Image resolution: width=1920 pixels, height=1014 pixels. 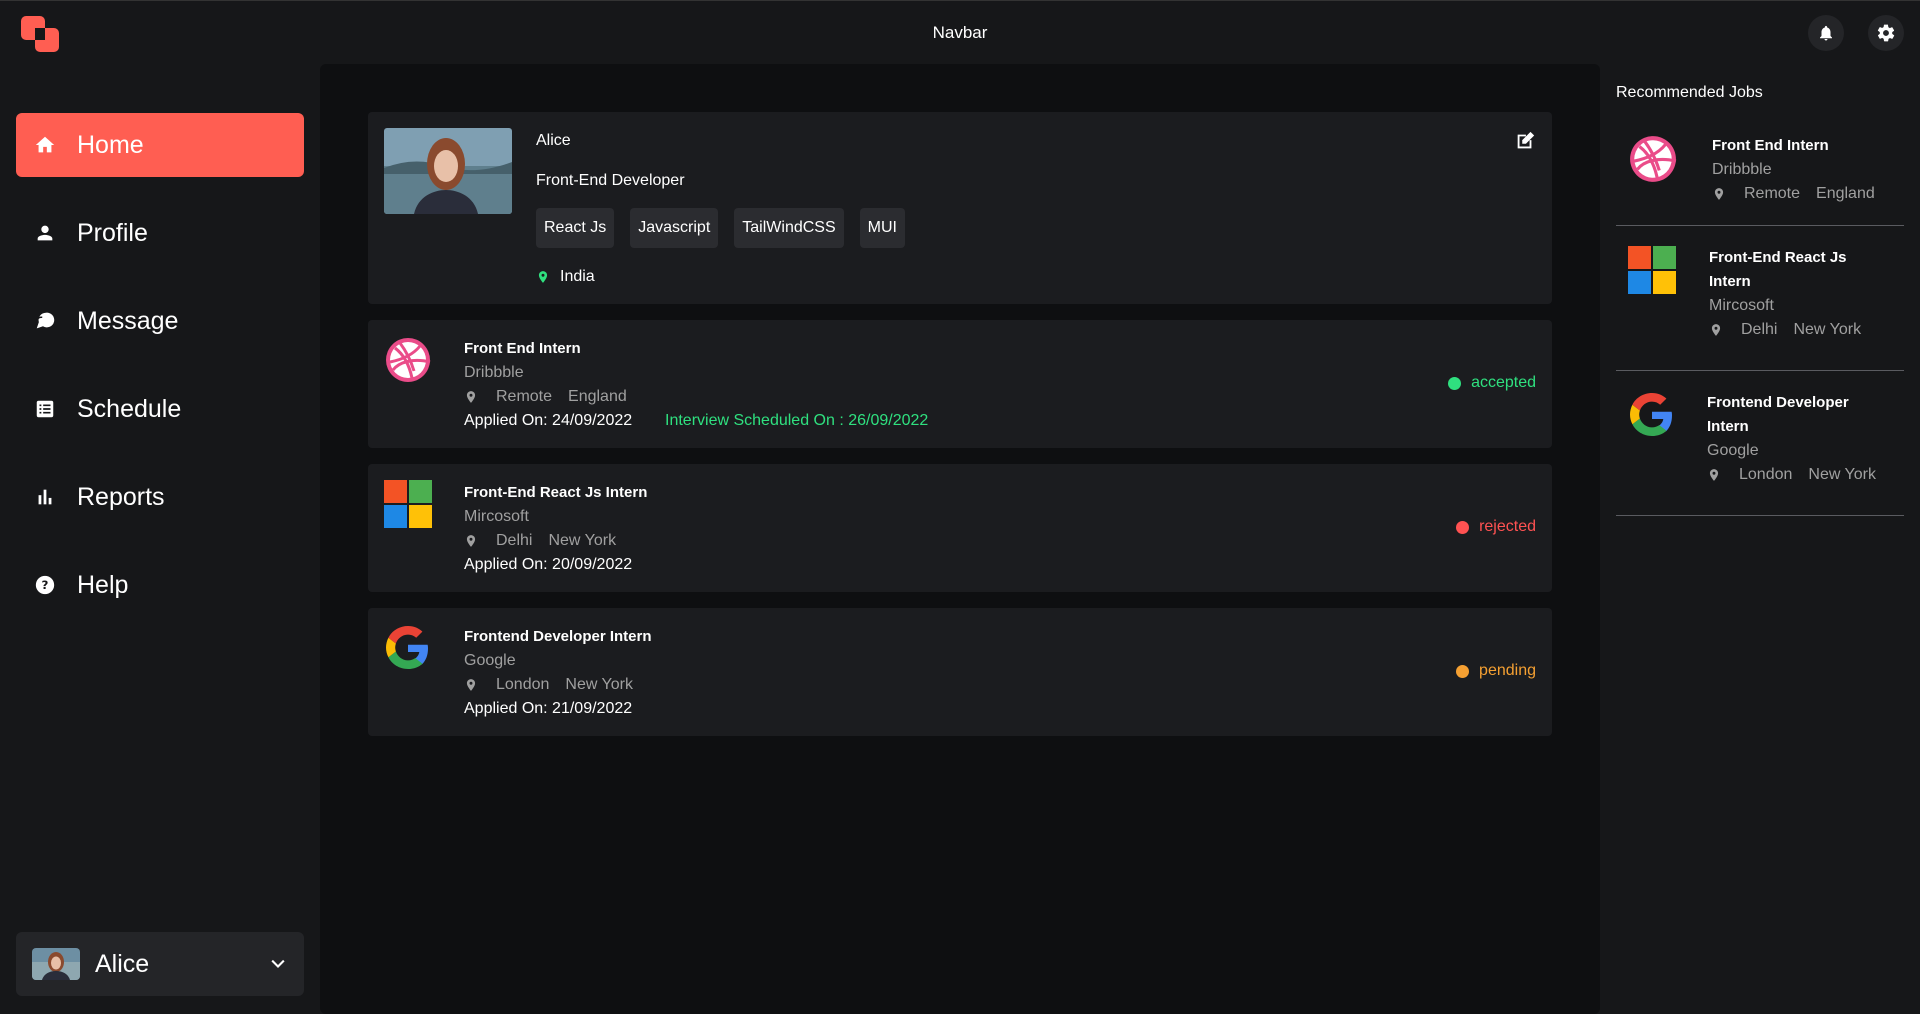 I want to click on sidebar-item-home: Home, so click(x=160, y=145).